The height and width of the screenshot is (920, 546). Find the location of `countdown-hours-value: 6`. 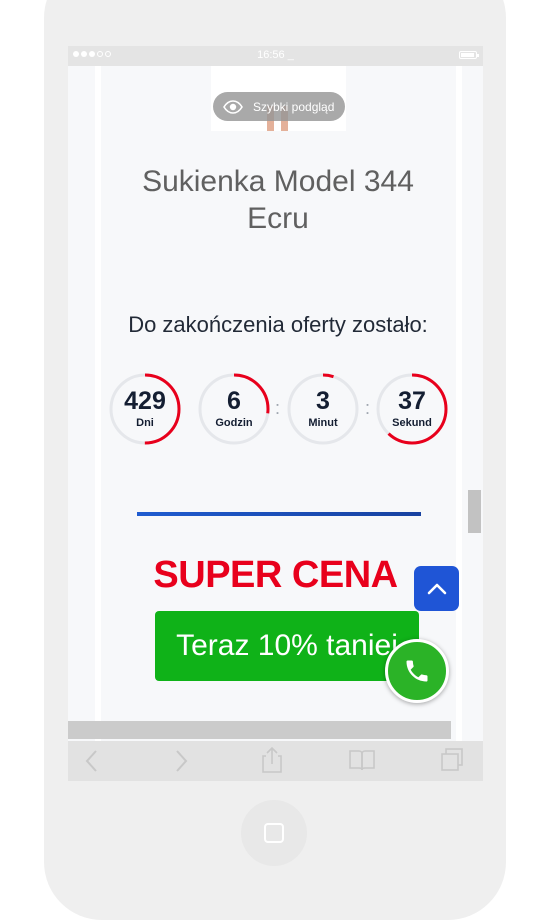

countdown-hours-value: 6 is located at coordinates (234, 401).